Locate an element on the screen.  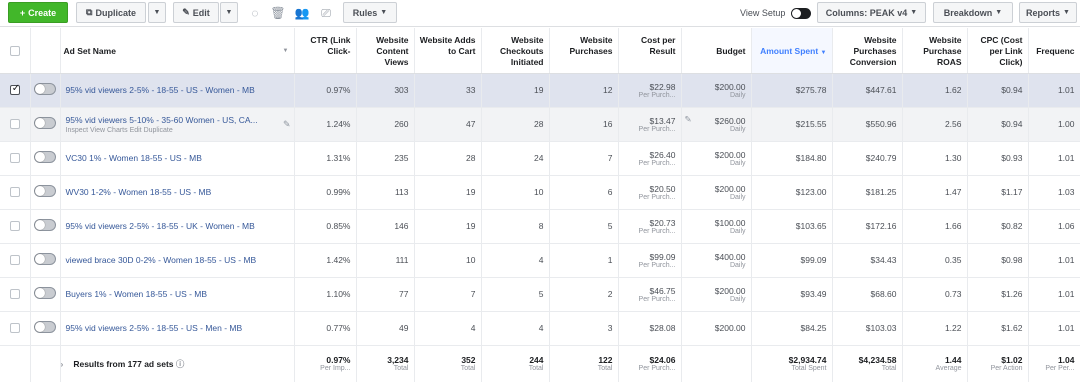
view-setup-toggle is located at coordinates (801, 13).